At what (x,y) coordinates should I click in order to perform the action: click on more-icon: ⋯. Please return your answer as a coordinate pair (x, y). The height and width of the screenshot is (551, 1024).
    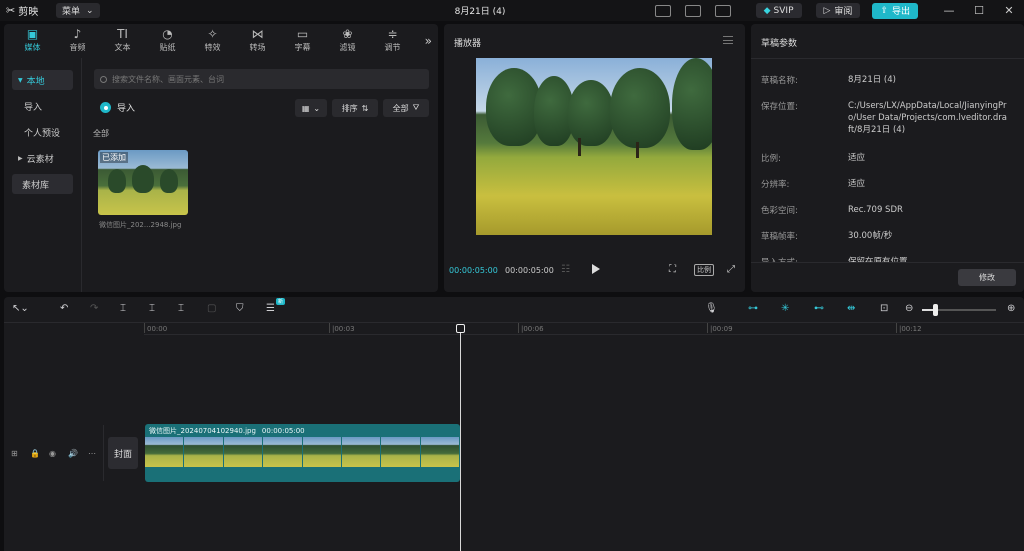
    Looking at the image, I should click on (92, 453).